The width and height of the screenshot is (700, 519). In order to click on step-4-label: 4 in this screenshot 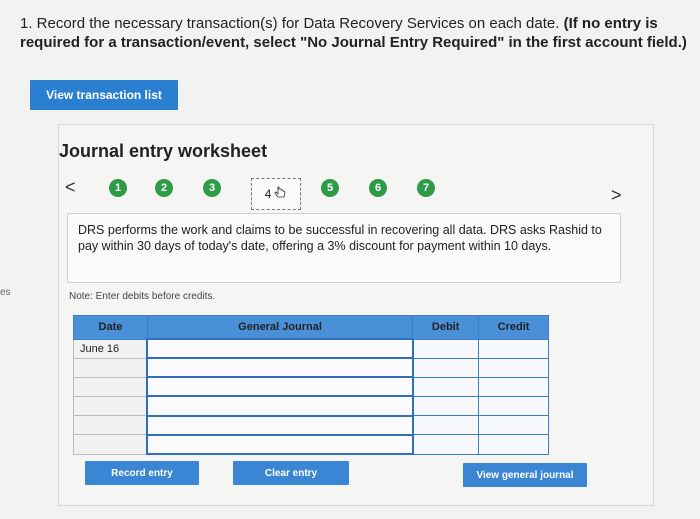, I will do `click(268, 194)`.